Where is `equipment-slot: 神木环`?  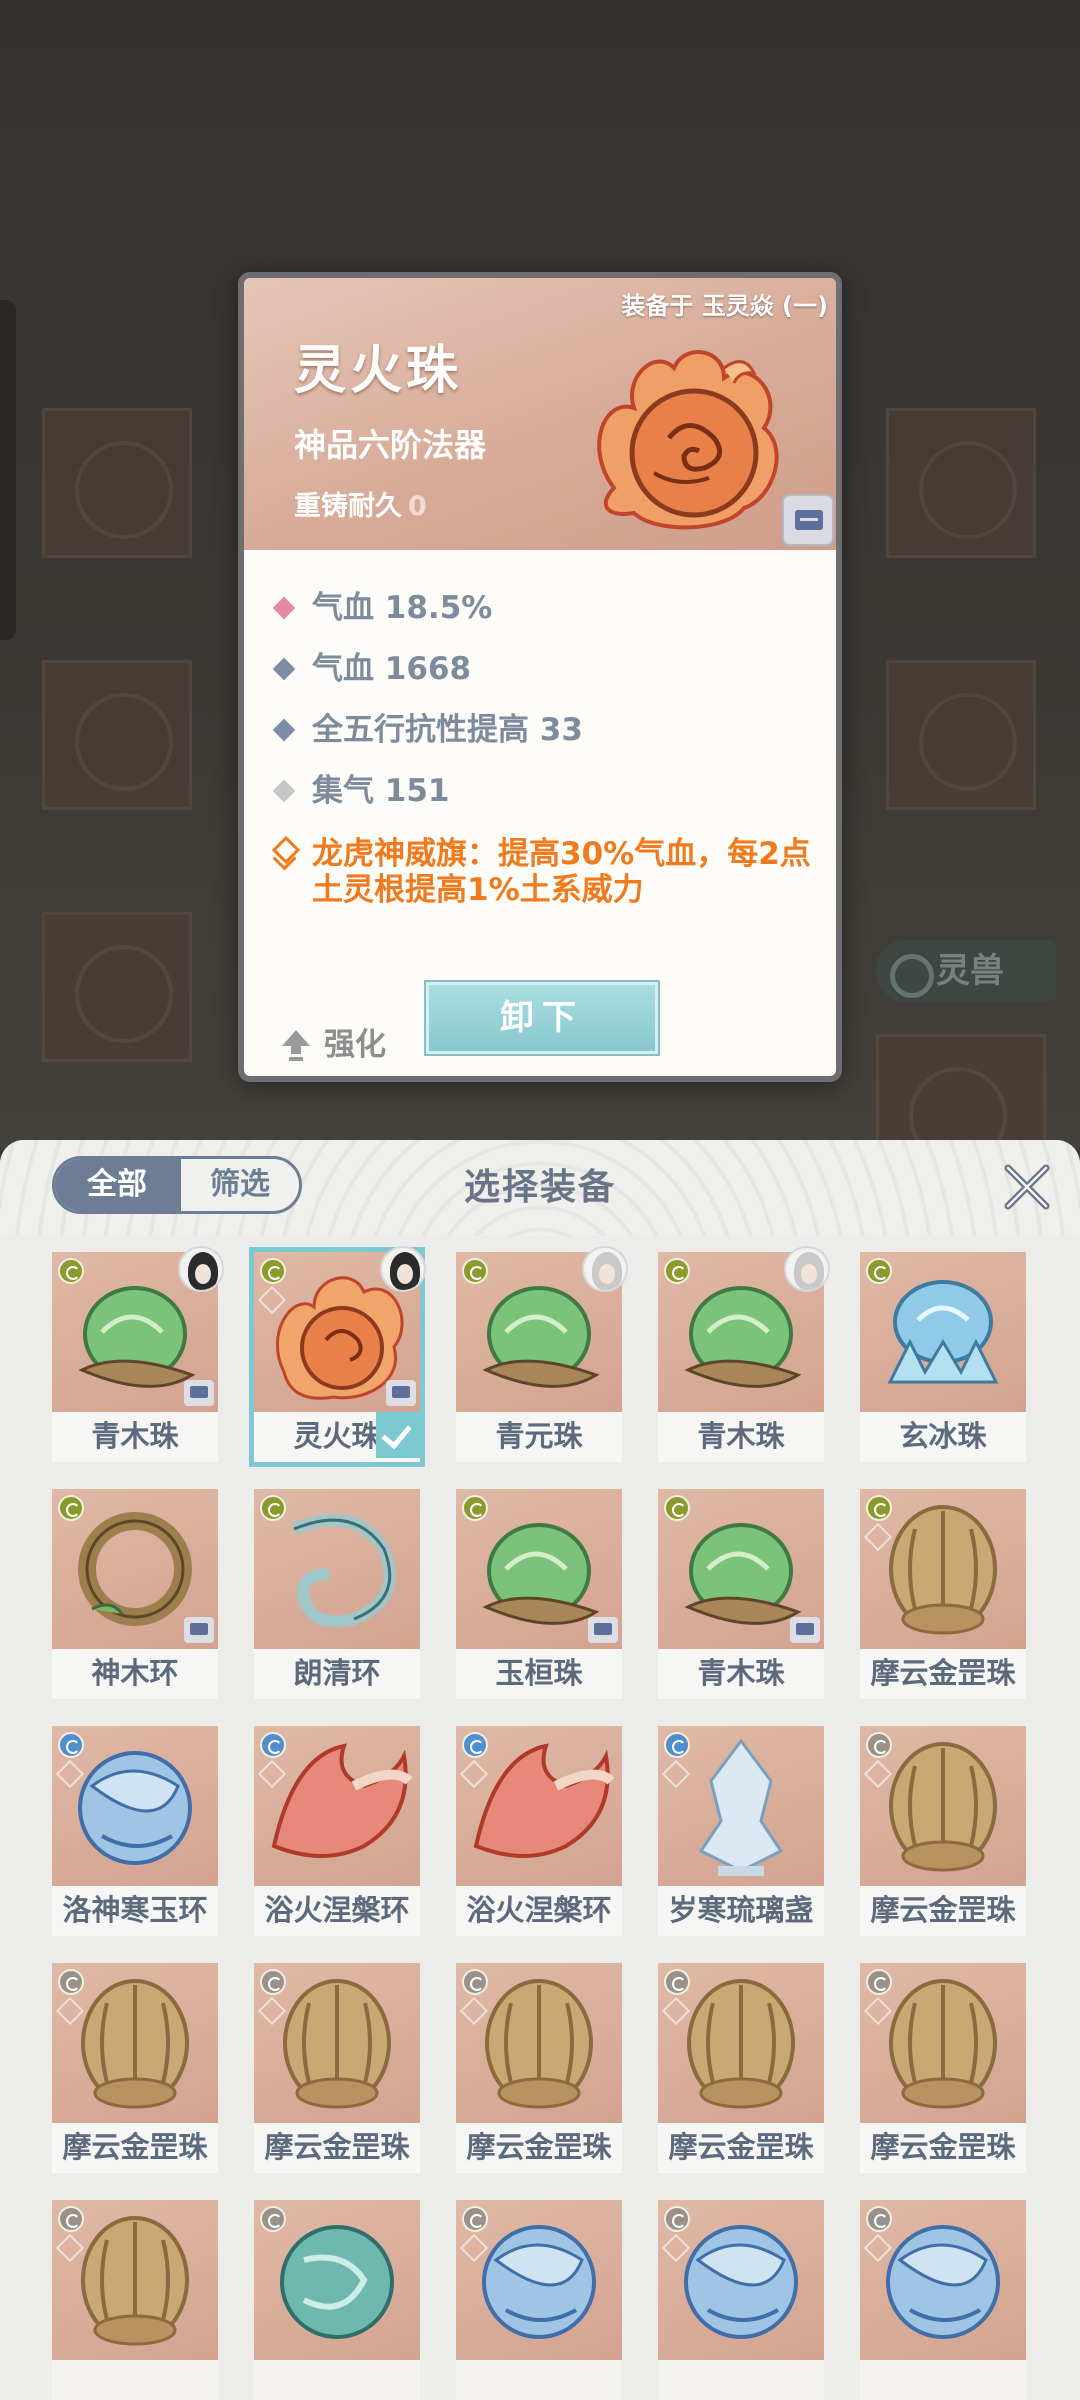
equipment-slot: 神木环 is located at coordinates (135, 1594).